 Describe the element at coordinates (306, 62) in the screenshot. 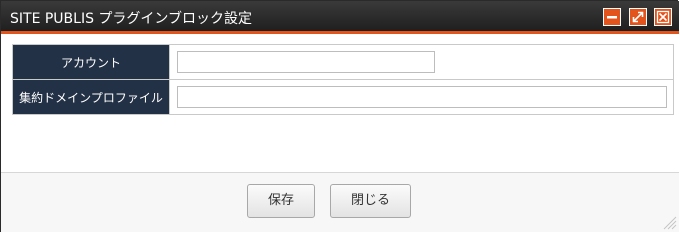

I see `account-input` at that location.